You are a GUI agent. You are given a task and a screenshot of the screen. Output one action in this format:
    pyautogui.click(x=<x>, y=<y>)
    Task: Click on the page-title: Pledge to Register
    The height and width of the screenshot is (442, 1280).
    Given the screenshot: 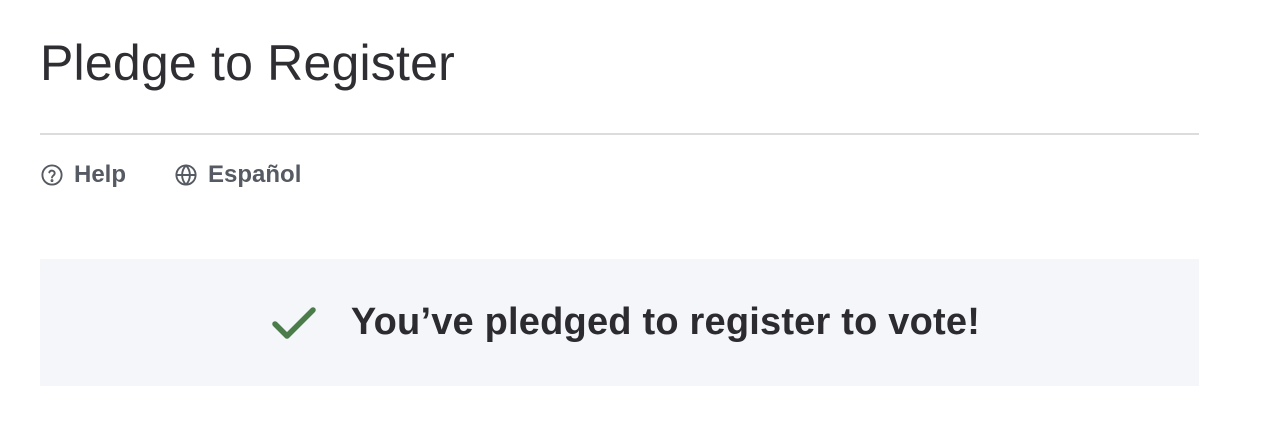 What is the action you would take?
    pyautogui.click(x=247, y=63)
    